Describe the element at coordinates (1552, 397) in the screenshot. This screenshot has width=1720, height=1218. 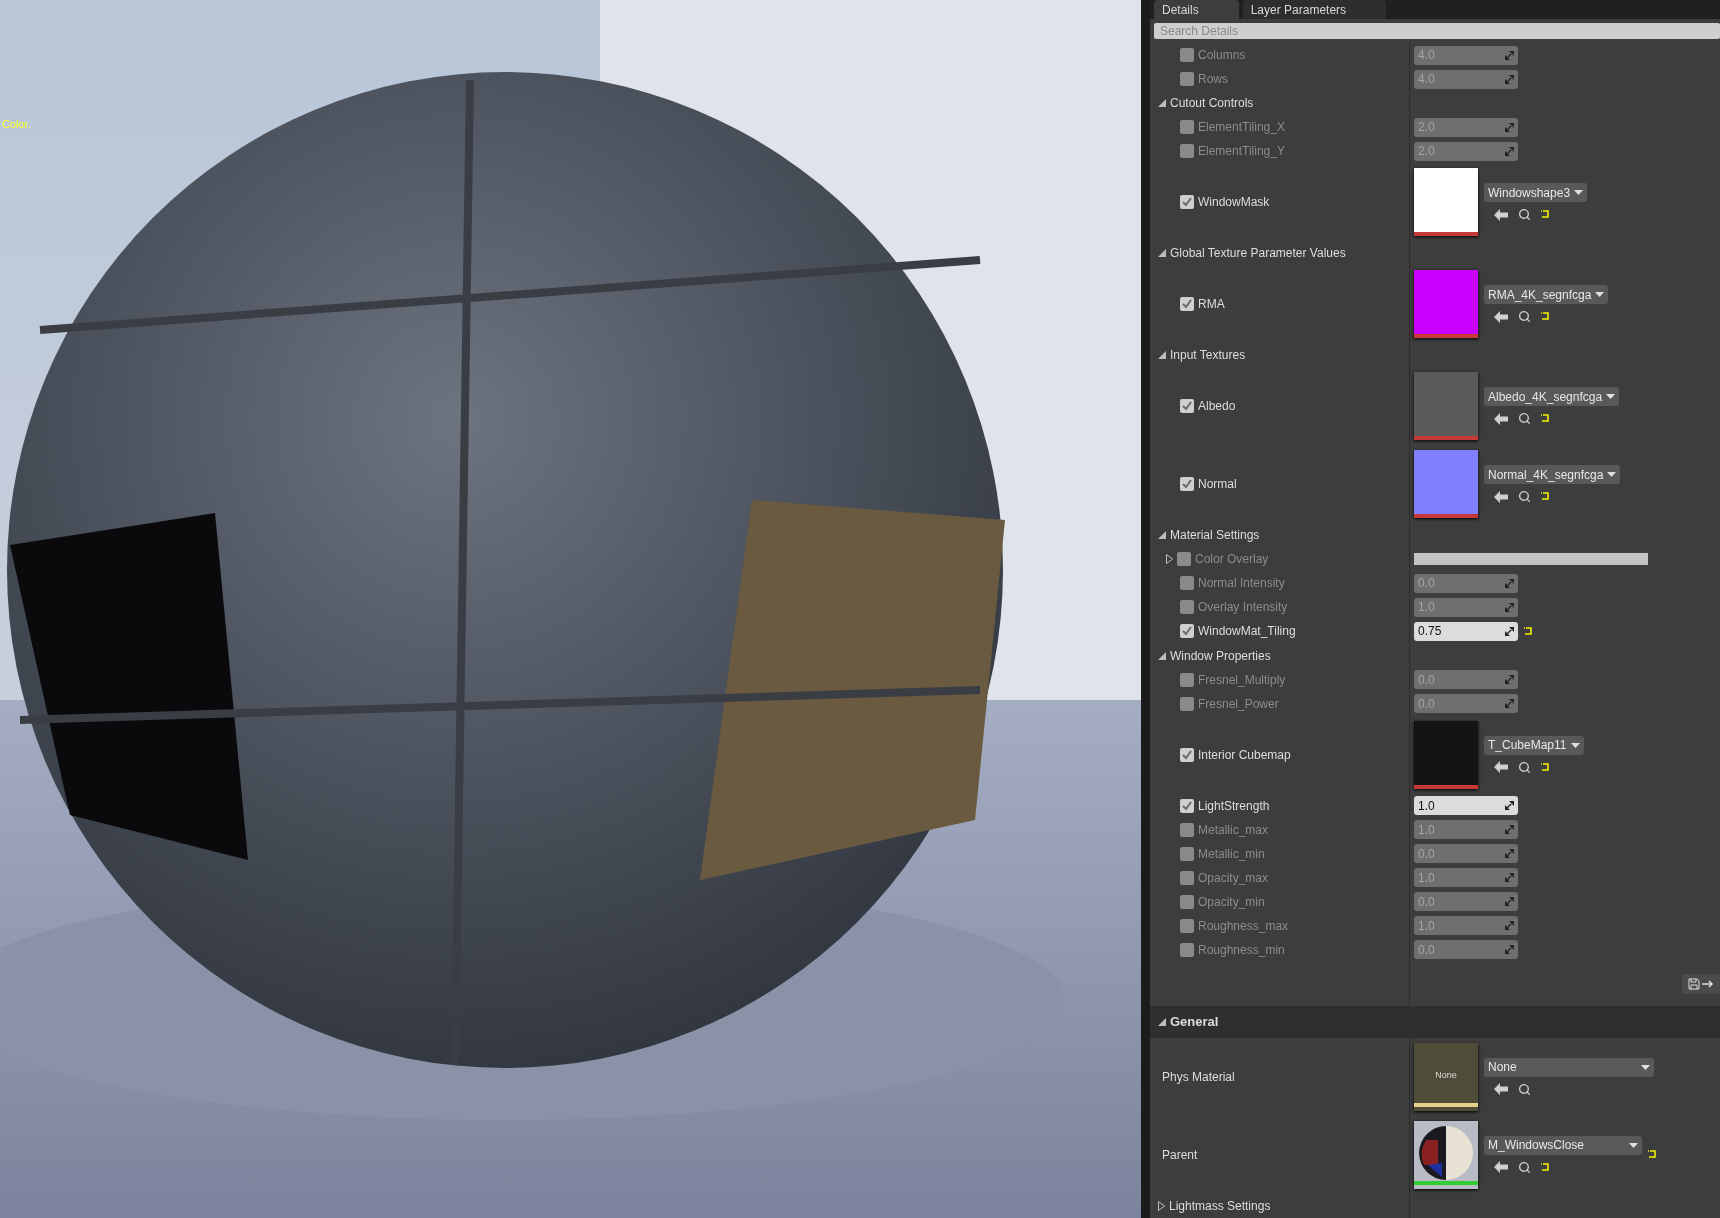
I see `asset-dropdown: Albedo_4K_segnfcga` at that location.